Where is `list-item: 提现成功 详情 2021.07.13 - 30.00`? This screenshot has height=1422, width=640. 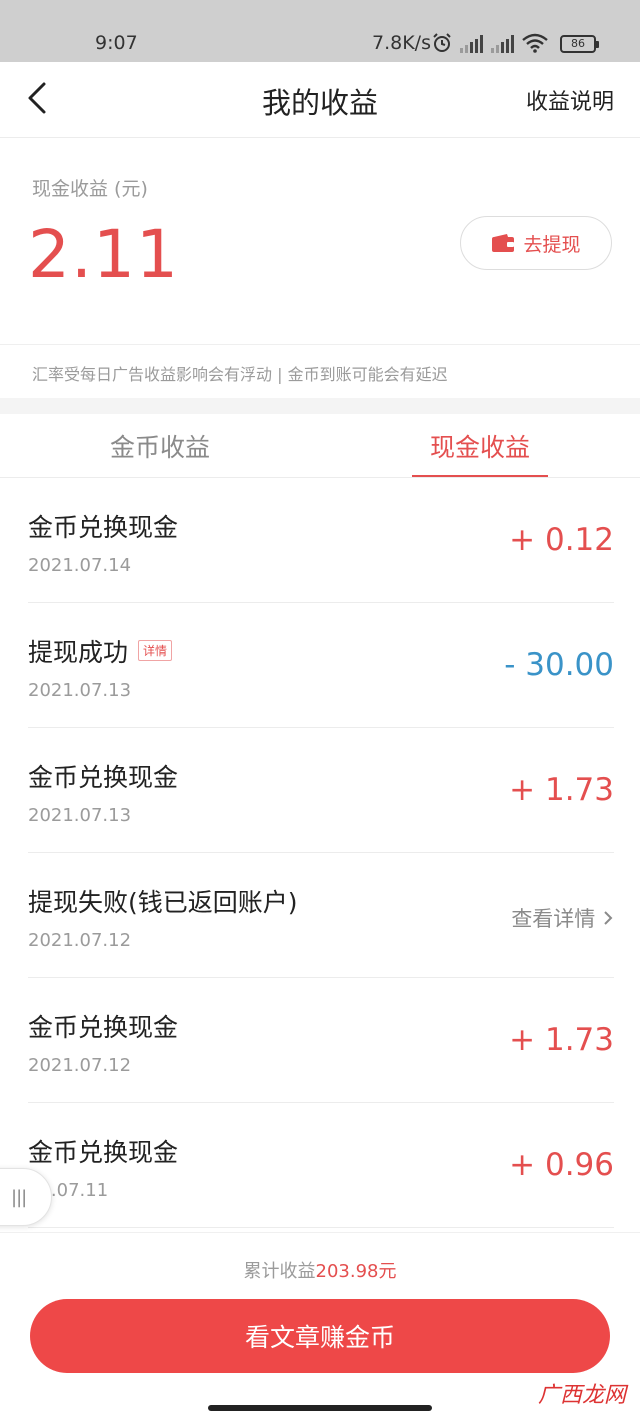
list-item: 提现成功 详情 2021.07.13 - 30.00 is located at coordinates (321, 665).